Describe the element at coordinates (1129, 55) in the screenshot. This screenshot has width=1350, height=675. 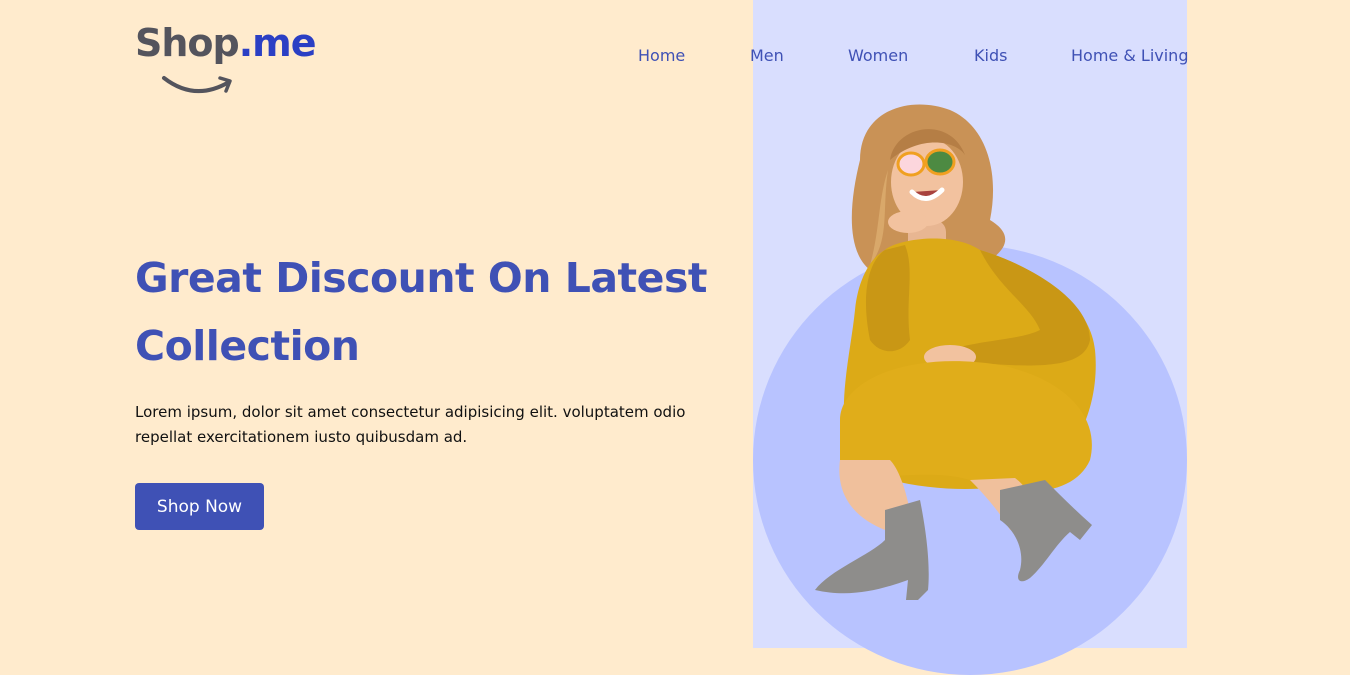
I see `nav-item-home-living: Home & Living` at that location.